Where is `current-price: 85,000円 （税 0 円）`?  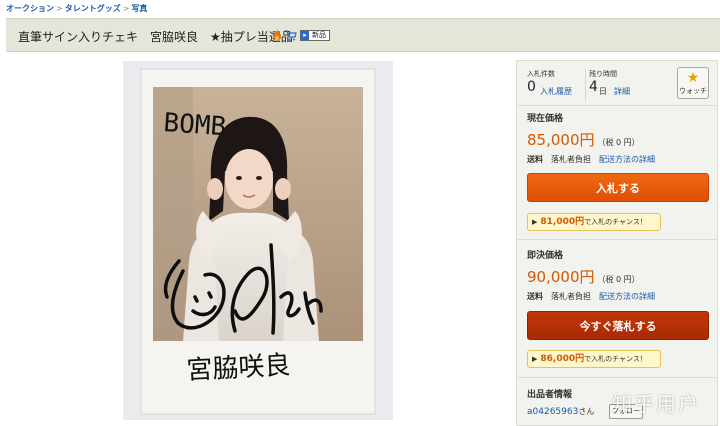 current-price: 85,000円 （税 0 円） is located at coordinates (583, 139).